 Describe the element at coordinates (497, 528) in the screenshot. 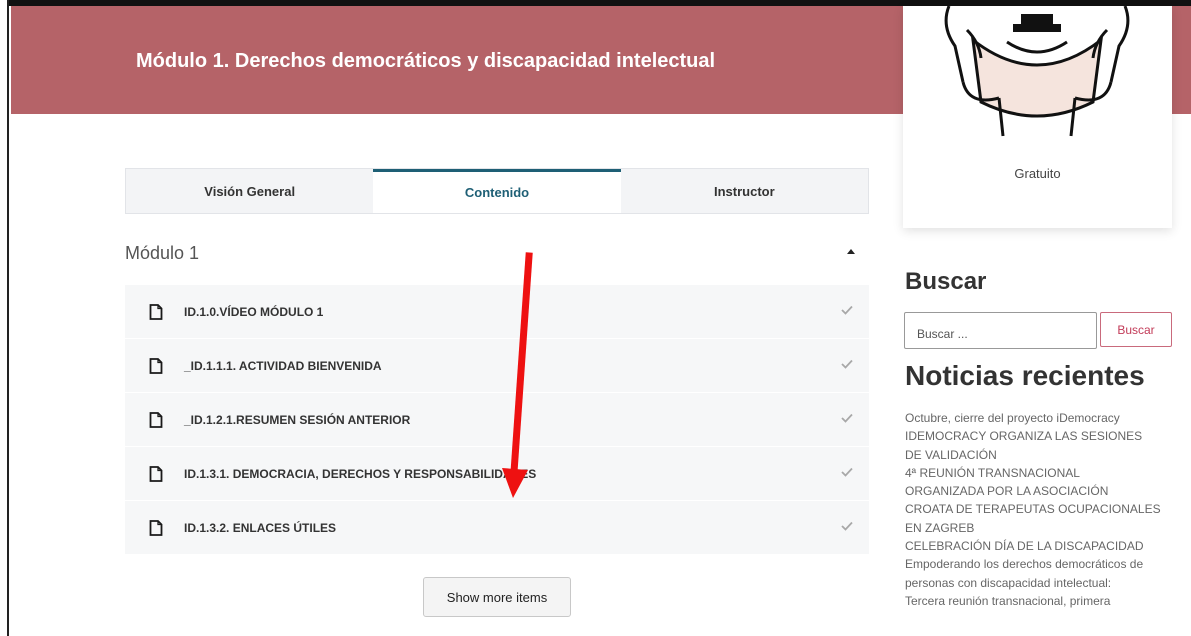

I see `lesson-item: ID.1.3.2. ENLACES ÚTILES` at that location.